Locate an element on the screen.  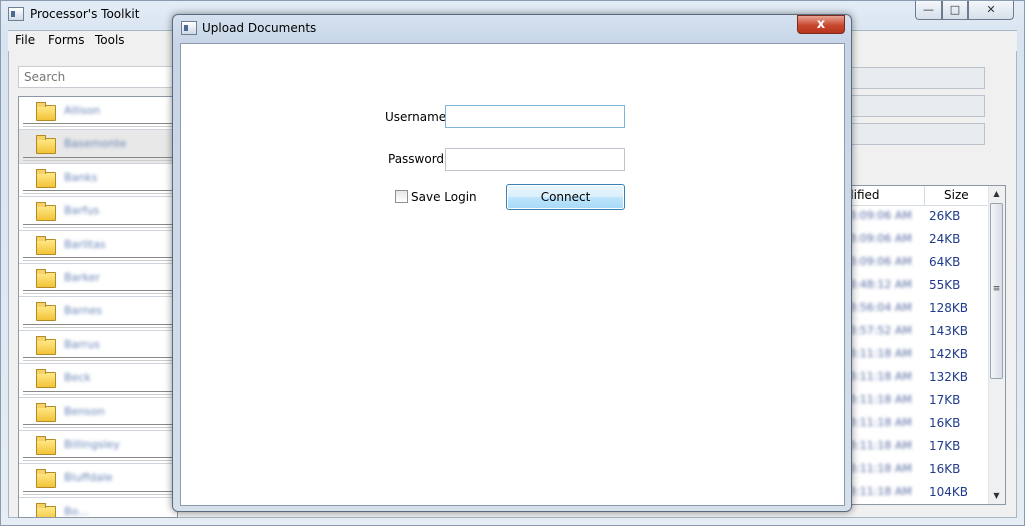
size-cell: 104KB is located at coordinates (949, 492).